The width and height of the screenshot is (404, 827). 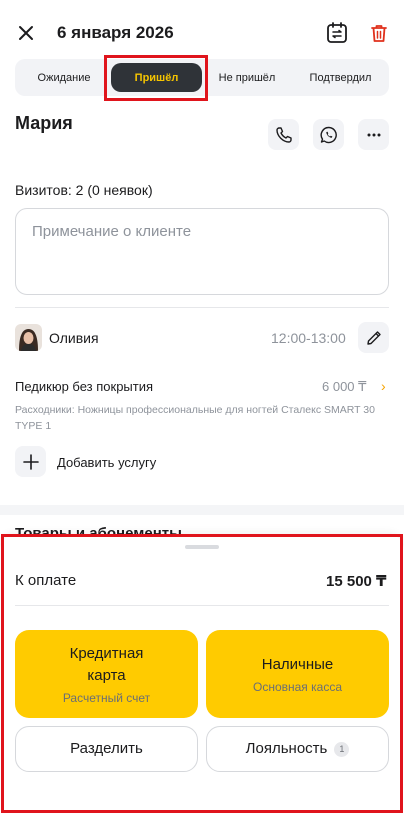 I want to click on phone-icon, so click(x=283, y=134).